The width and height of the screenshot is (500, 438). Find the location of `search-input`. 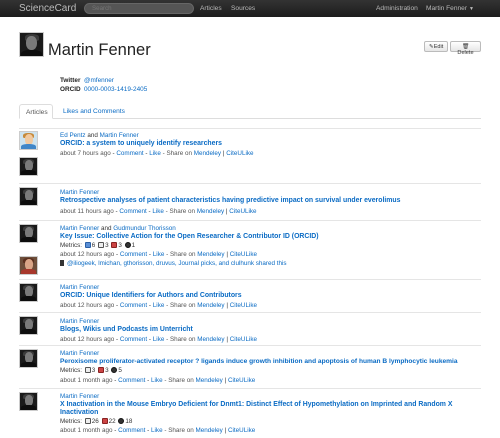

search-input is located at coordinates (139, 8).